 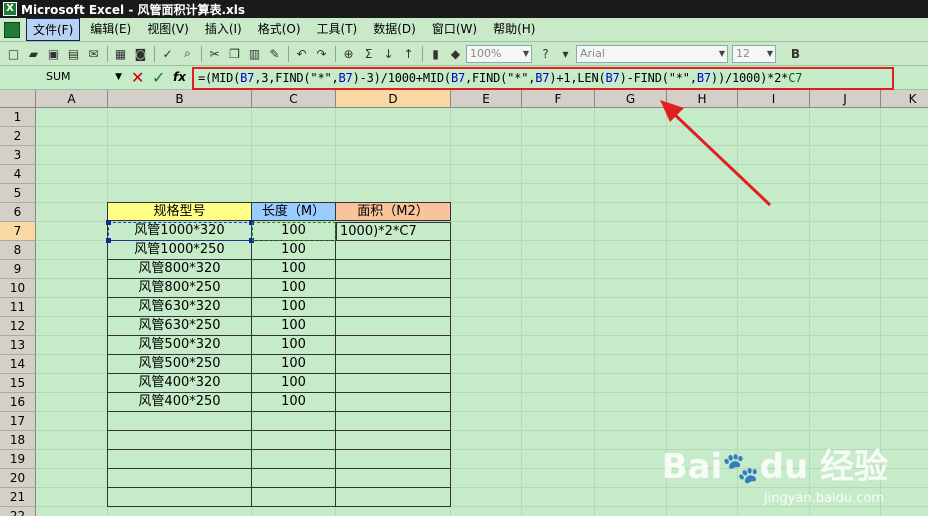 I want to click on save-icon: ▣, so click(x=53, y=54).